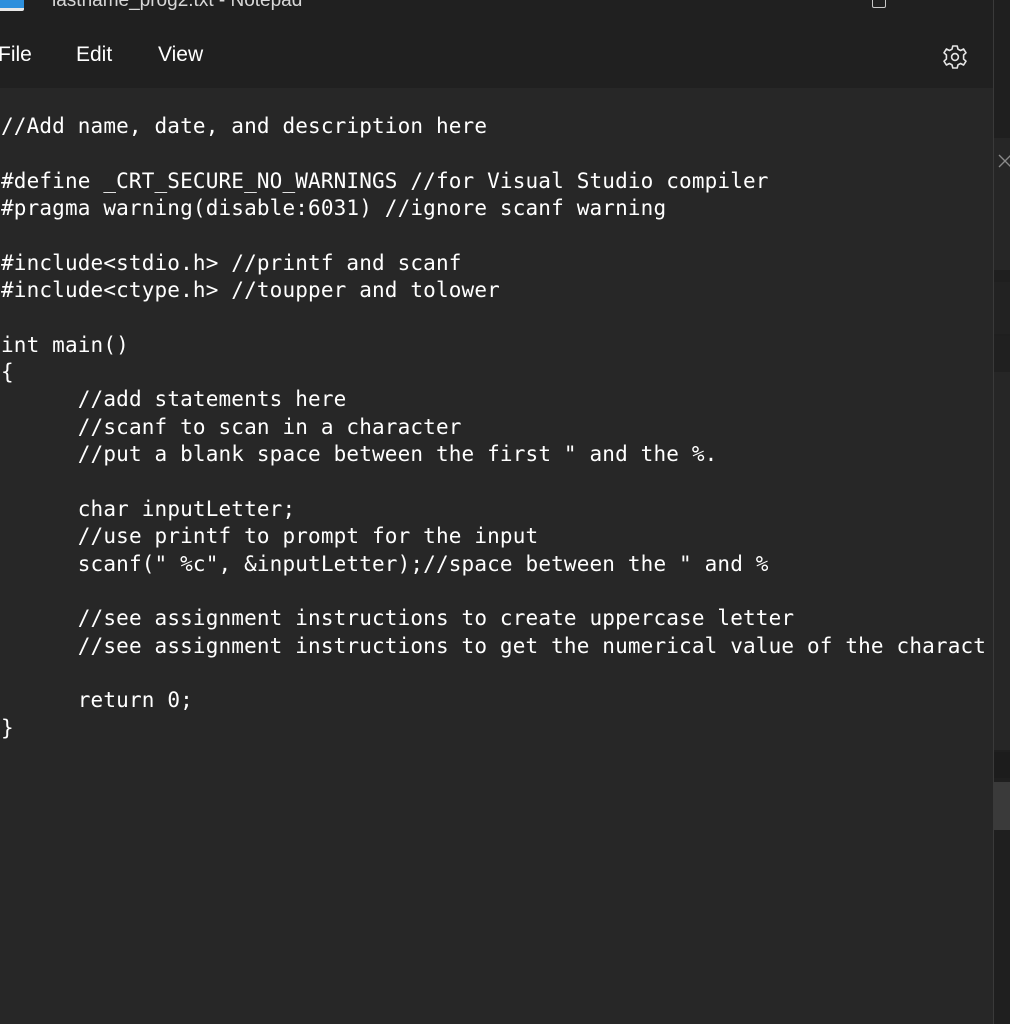 The image size is (1010, 1024). I want to click on menu-bar: File Edit View, so click(496, 55).